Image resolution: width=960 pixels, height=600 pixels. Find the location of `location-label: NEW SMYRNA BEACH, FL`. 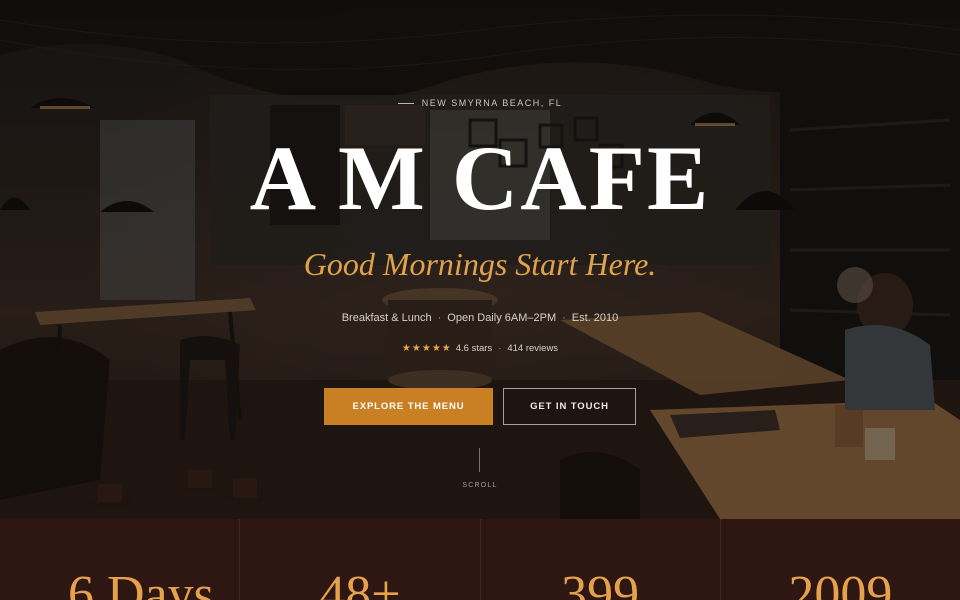

location-label: NEW SMYRNA BEACH, FL is located at coordinates (492, 103).